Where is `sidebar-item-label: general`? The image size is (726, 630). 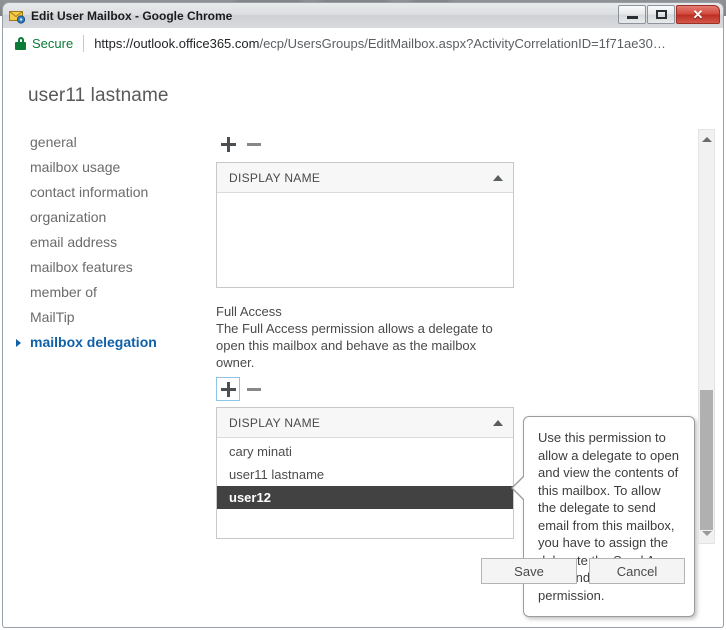
sidebar-item-label: general is located at coordinates (53, 142).